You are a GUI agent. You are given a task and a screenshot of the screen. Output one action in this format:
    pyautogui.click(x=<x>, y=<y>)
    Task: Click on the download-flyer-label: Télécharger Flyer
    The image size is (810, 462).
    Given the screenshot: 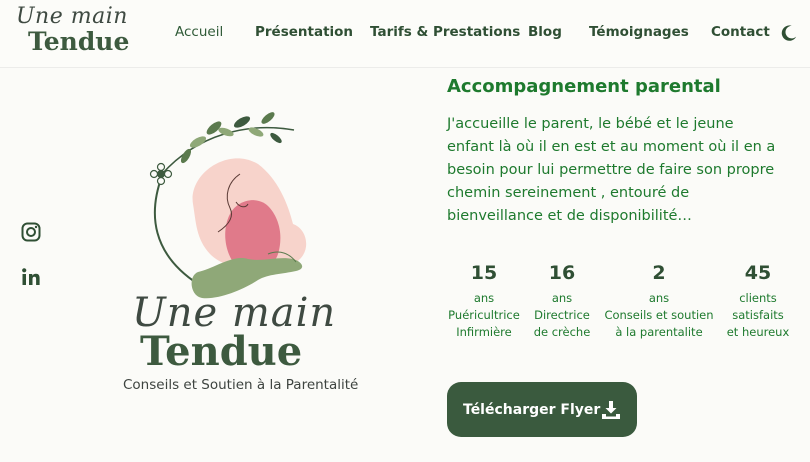 What is the action you would take?
    pyautogui.click(x=532, y=409)
    